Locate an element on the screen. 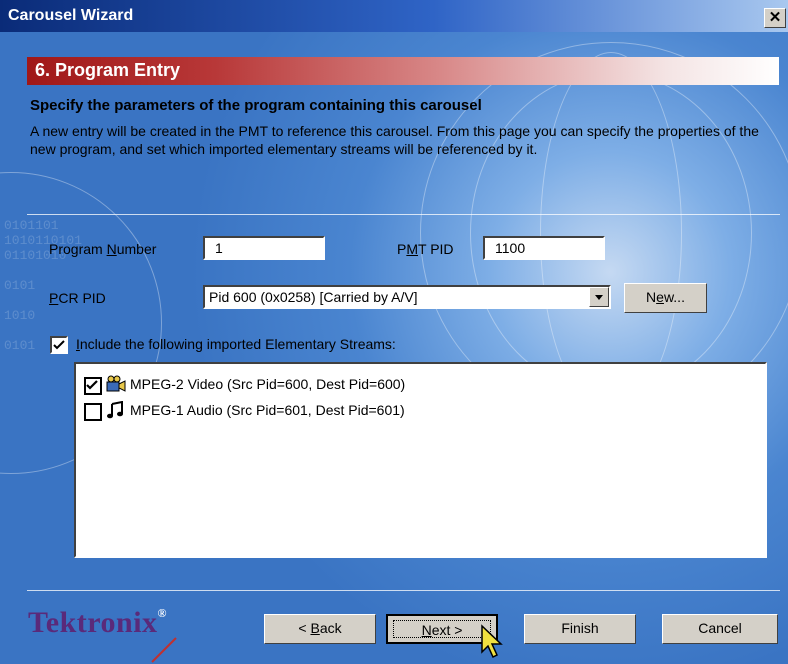 The image size is (788, 664). mouse-cursor-icon is located at coordinates (492, 641).